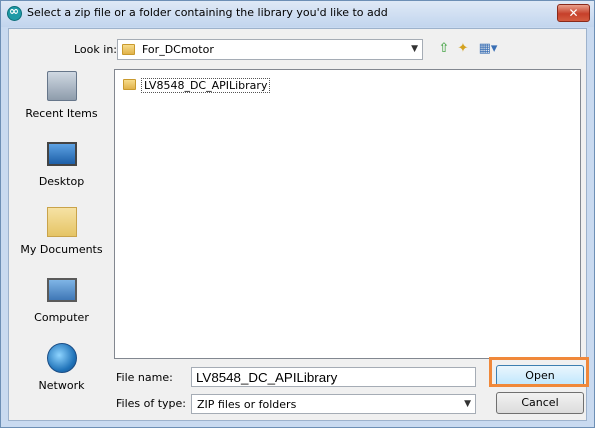  I want to click on look-in-value: For_DCmotor, so click(178, 49).